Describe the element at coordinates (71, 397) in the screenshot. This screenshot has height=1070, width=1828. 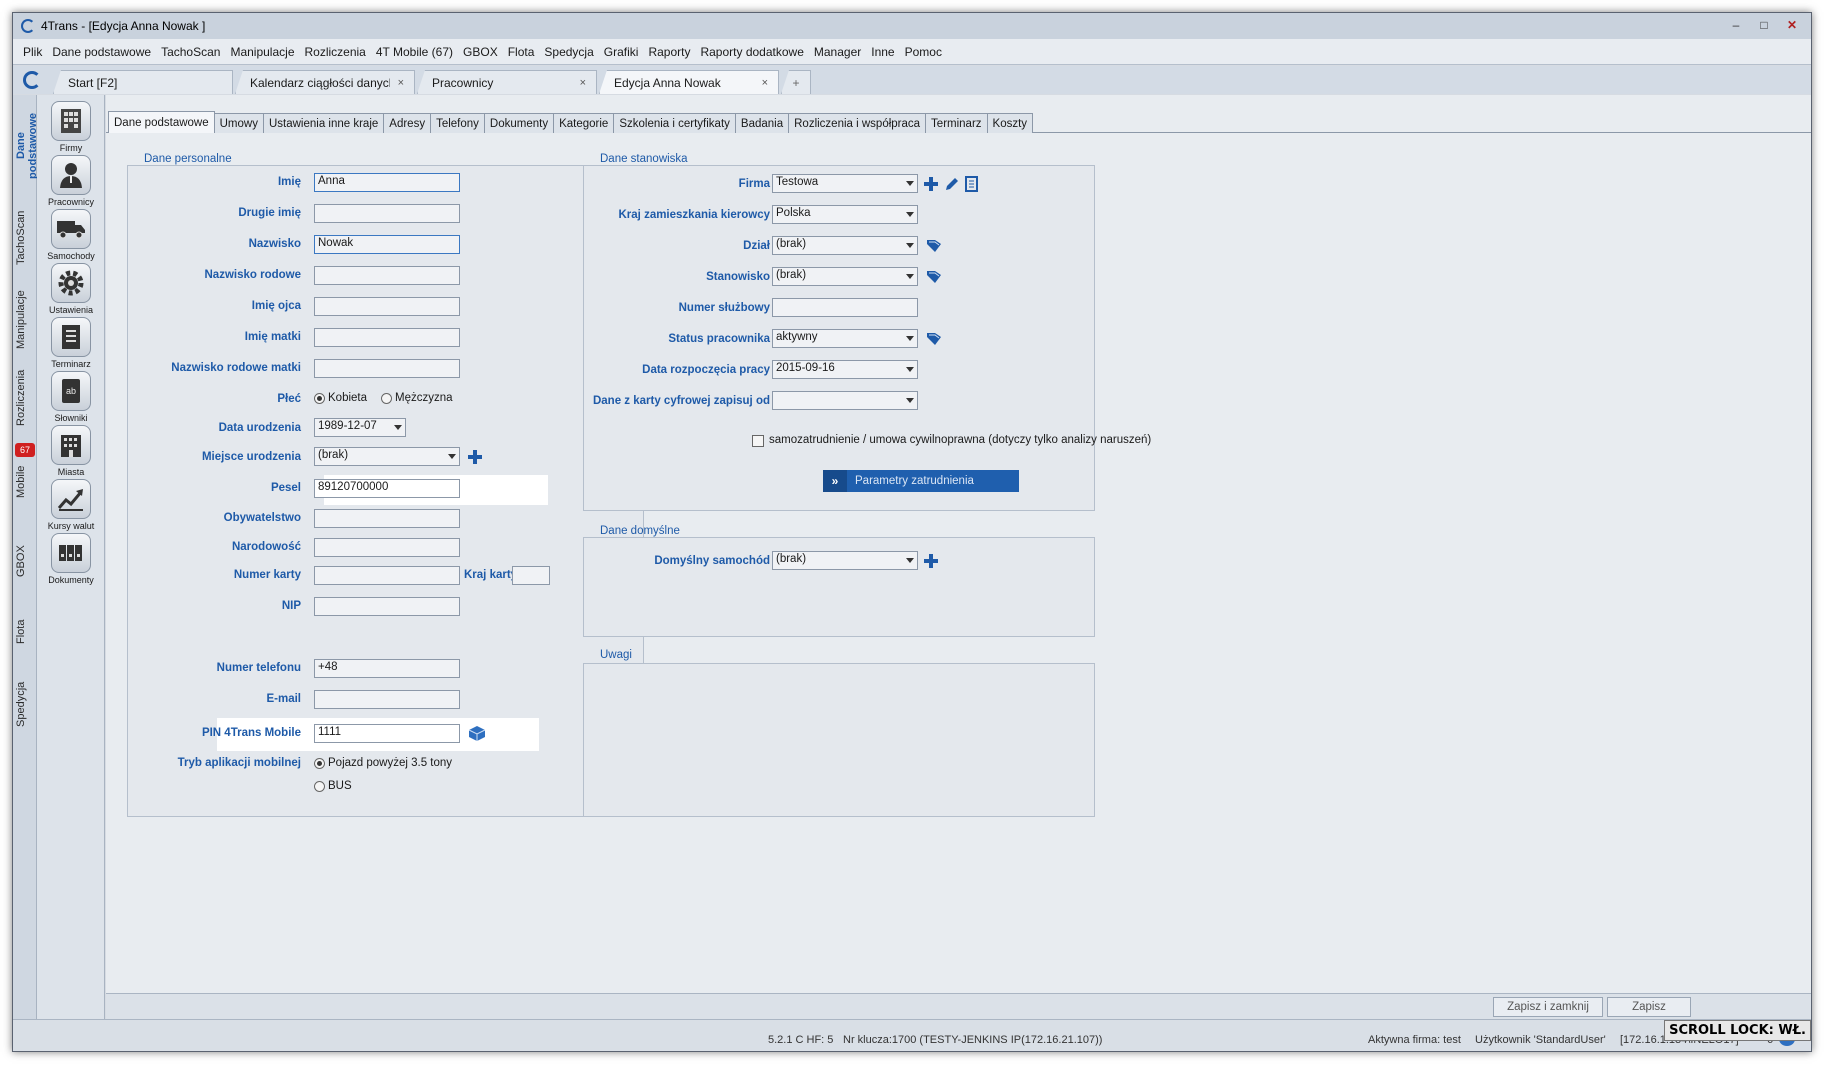
I see `nav-slowniki: ab Słowniki` at that location.